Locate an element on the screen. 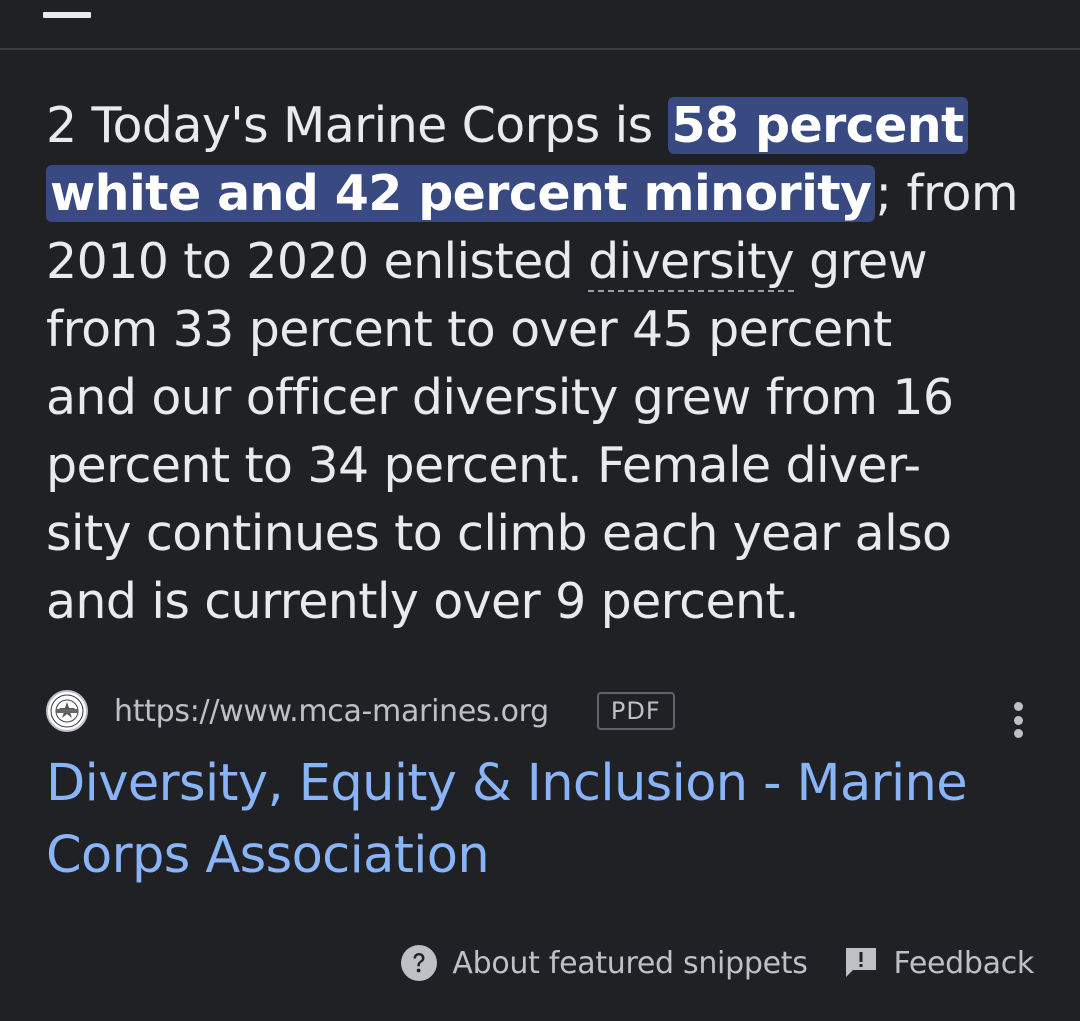  snippet-footer: About featured snippets Feedback is located at coordinates (717, 963).